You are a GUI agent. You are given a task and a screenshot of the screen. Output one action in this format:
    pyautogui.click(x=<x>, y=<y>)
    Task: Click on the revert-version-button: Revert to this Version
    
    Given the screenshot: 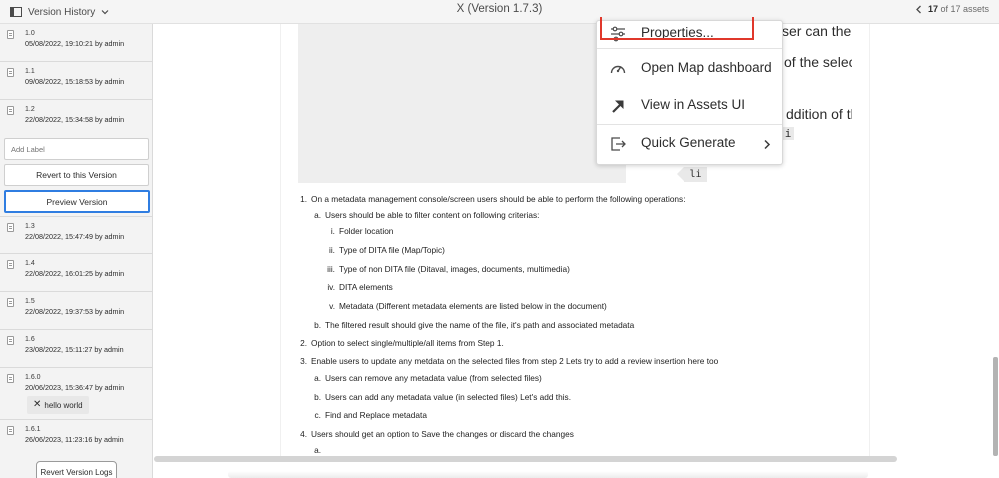 What is the action you would take?
    pyautogui.click(x=76, y=175)
    